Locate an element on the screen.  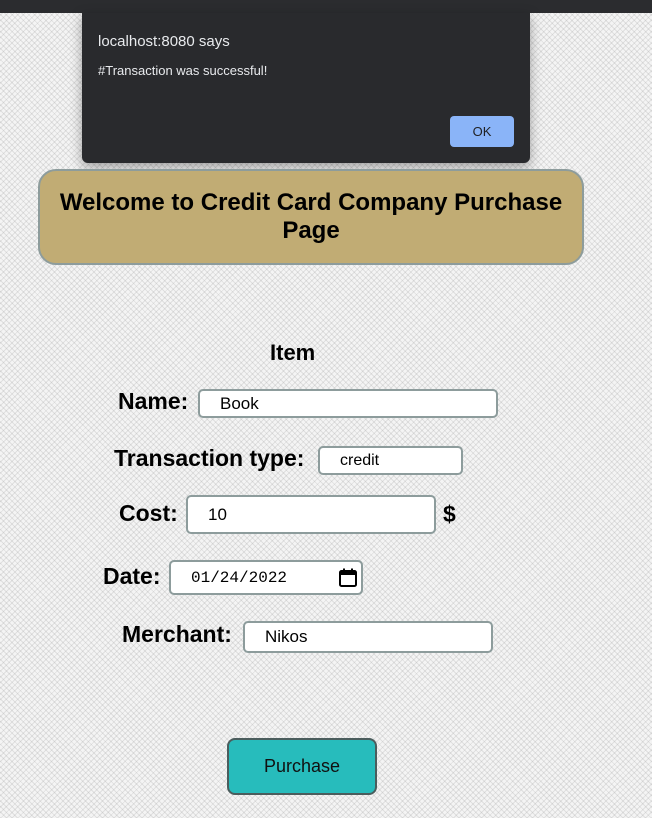
cost-field is located at coordinates (311, 514).